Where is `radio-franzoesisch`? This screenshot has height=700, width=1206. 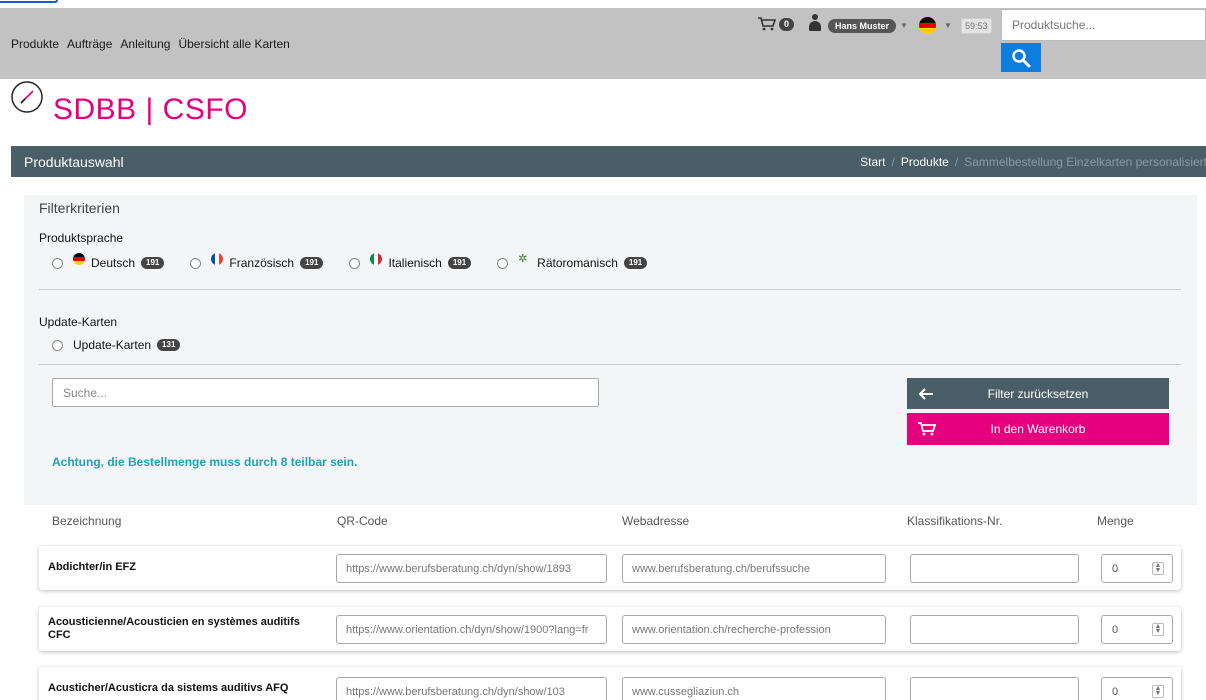 radio-franzoesisch is located at coordinates (196, 263).